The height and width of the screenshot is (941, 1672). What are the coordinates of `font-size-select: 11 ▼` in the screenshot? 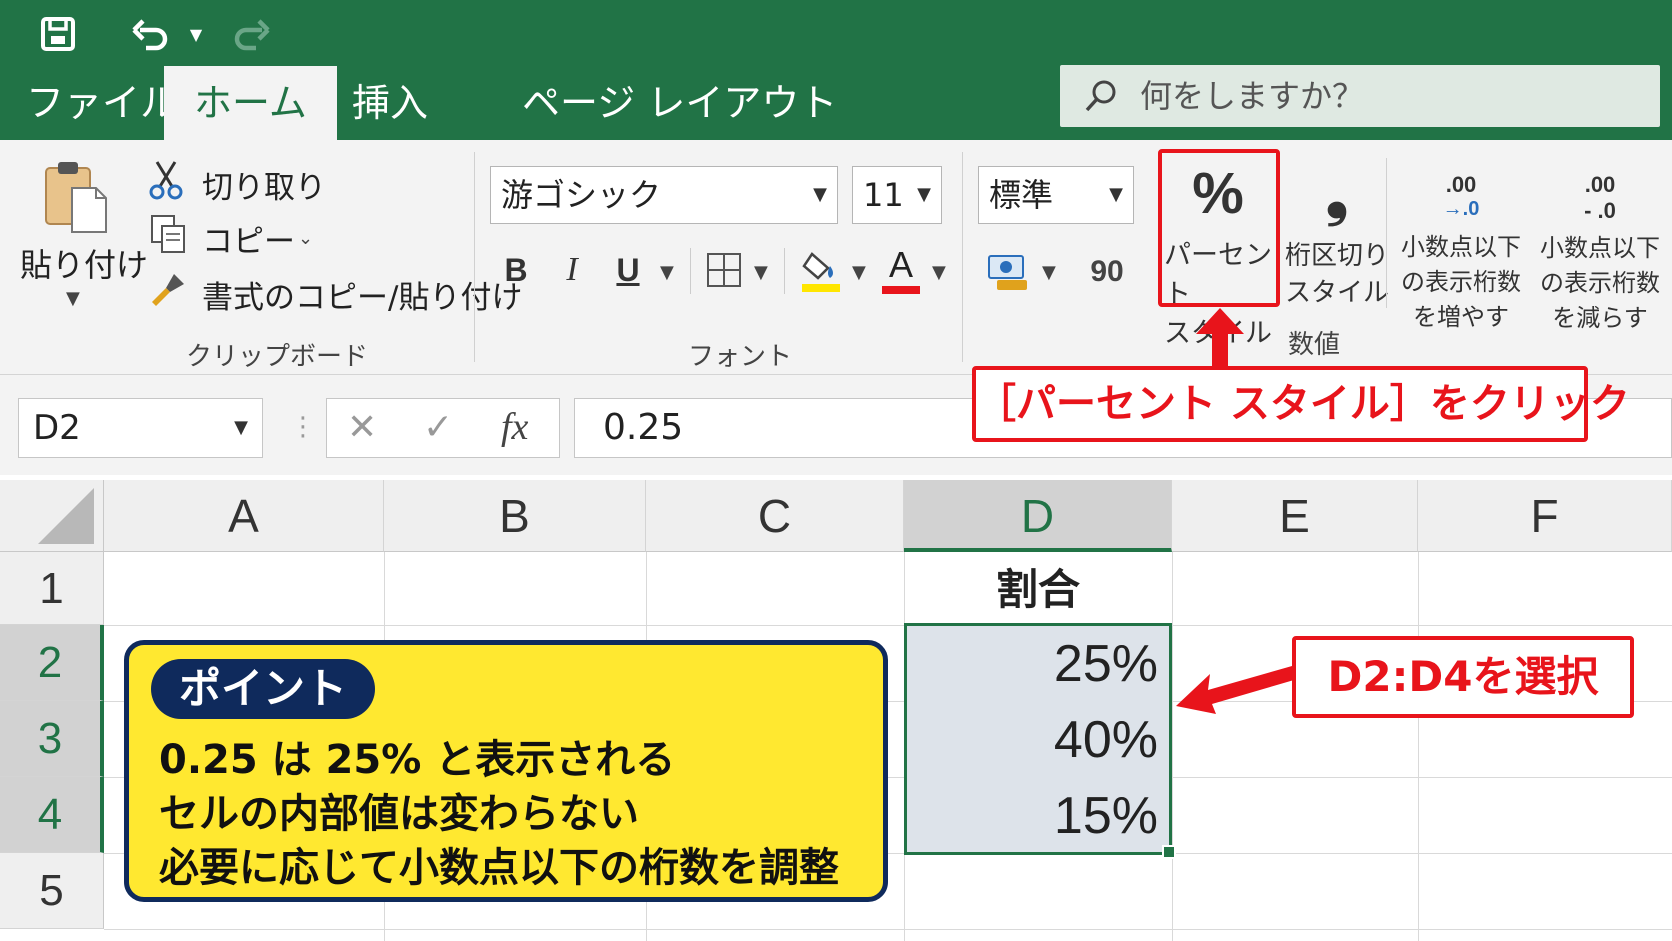 It's located at (897, 195).